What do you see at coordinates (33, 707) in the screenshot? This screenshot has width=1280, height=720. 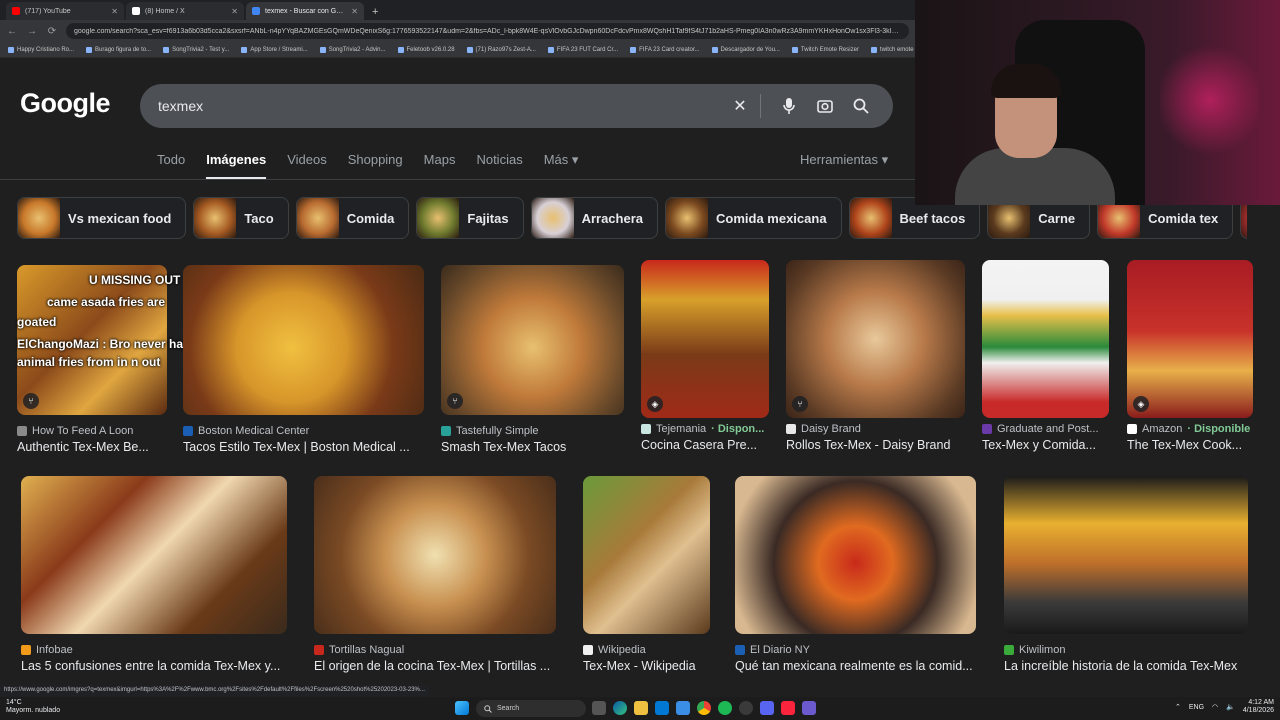 I see `weather-widget: 14°C Mayorm. nublado` at bounding box center [33, 707].